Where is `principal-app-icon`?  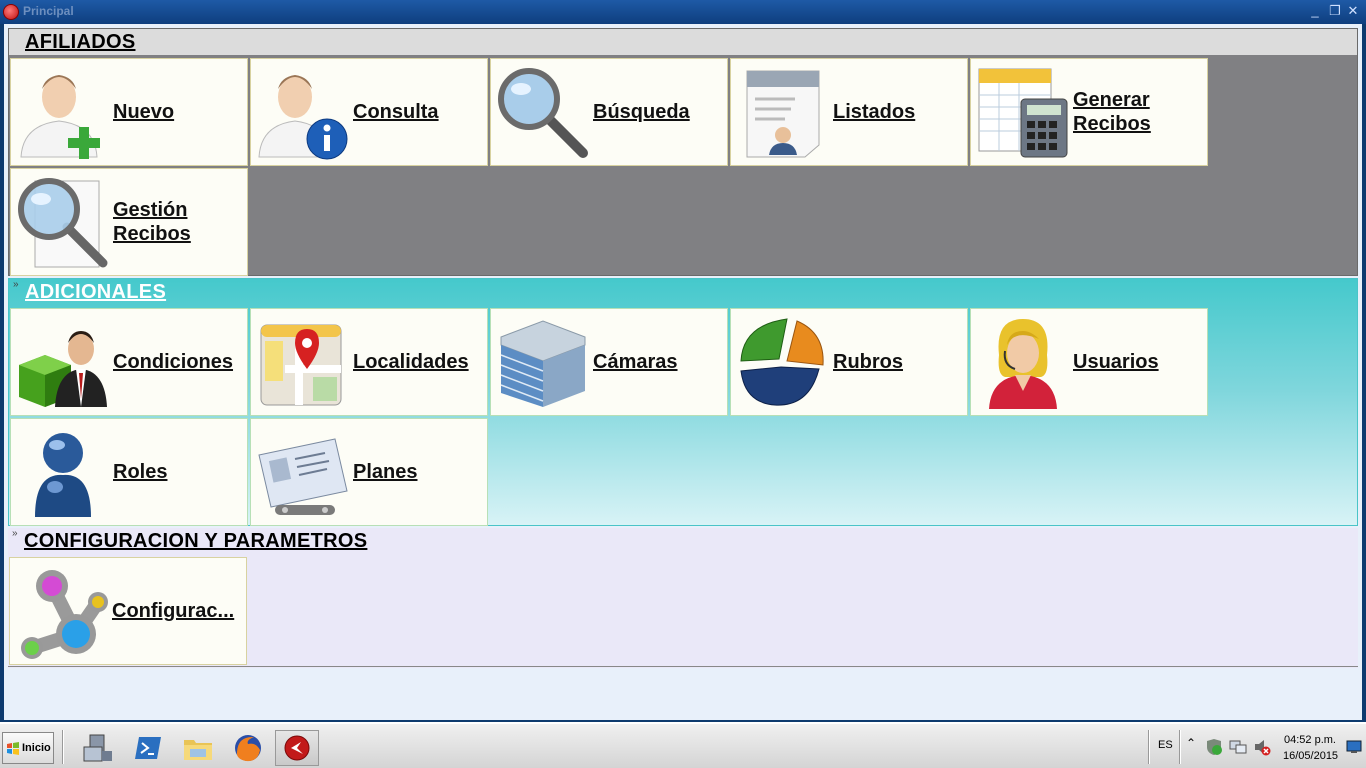
principal-app-icon is located at coordinates (297, 748).